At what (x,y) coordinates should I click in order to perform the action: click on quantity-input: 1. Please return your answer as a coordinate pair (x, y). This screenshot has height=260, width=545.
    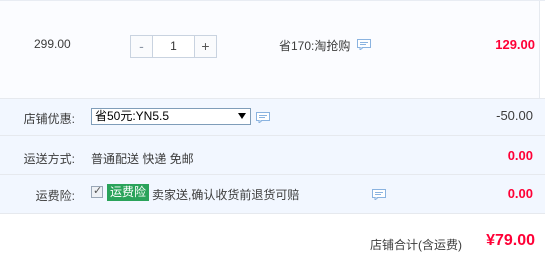
    Looking at the image, I should click on (173, 46).